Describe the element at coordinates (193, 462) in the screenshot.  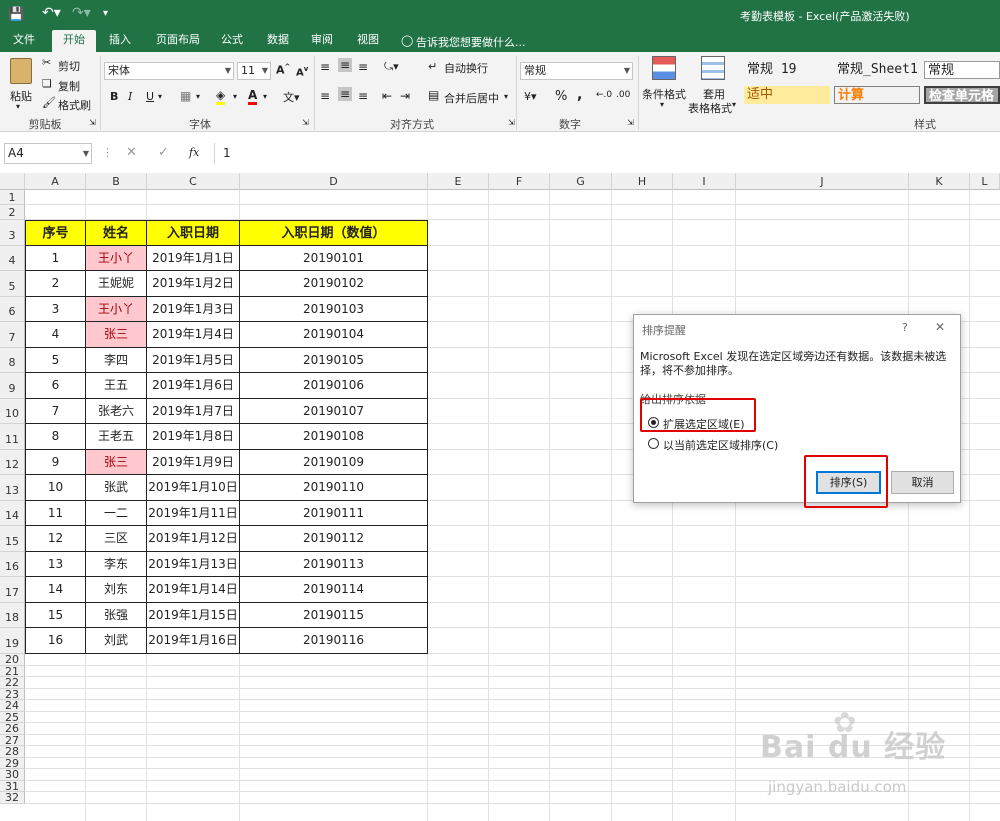
I see `table-cell: 2019年1月9日` at that location.